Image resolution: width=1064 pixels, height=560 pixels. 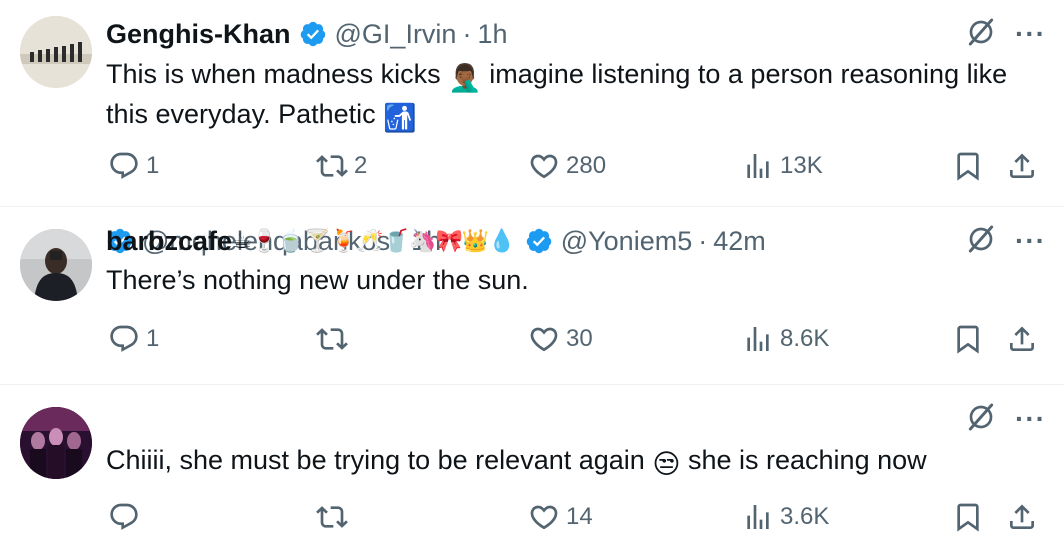 What do you see at coordinates (579, 338) in the screenshot?
I see `like-count: 30` at bounding box center [579, 338].